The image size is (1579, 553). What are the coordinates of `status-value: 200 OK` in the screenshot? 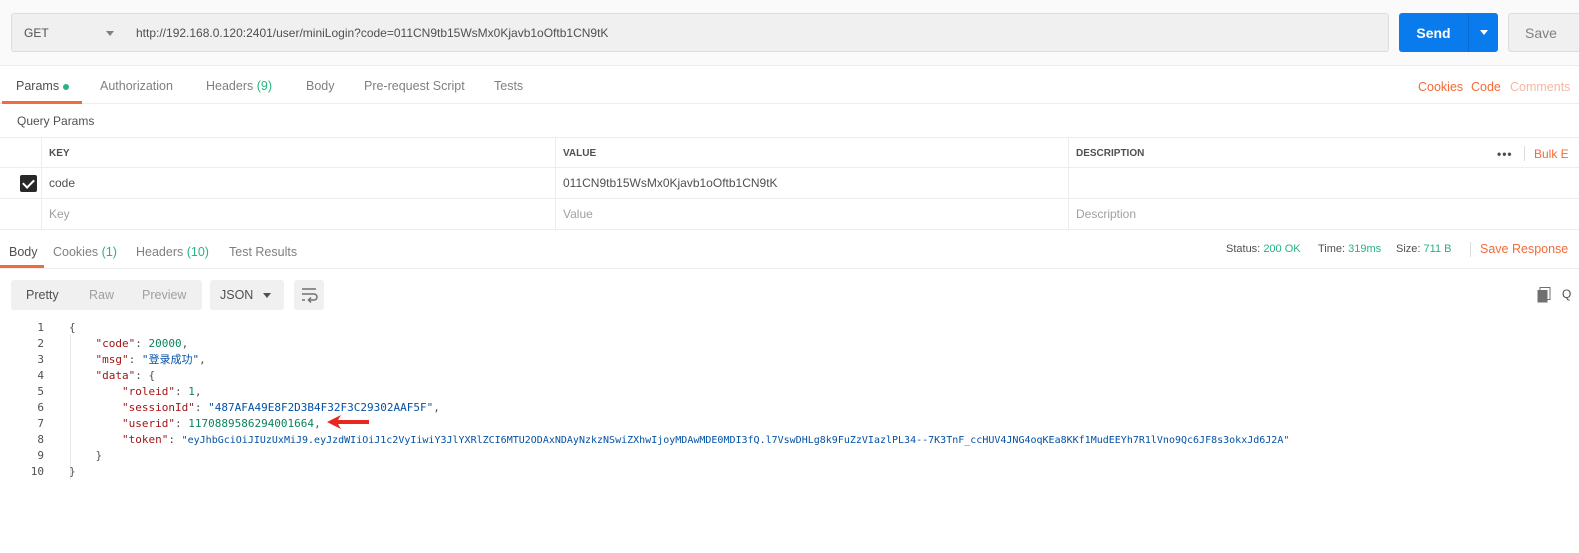 It's located at (1282, 249).